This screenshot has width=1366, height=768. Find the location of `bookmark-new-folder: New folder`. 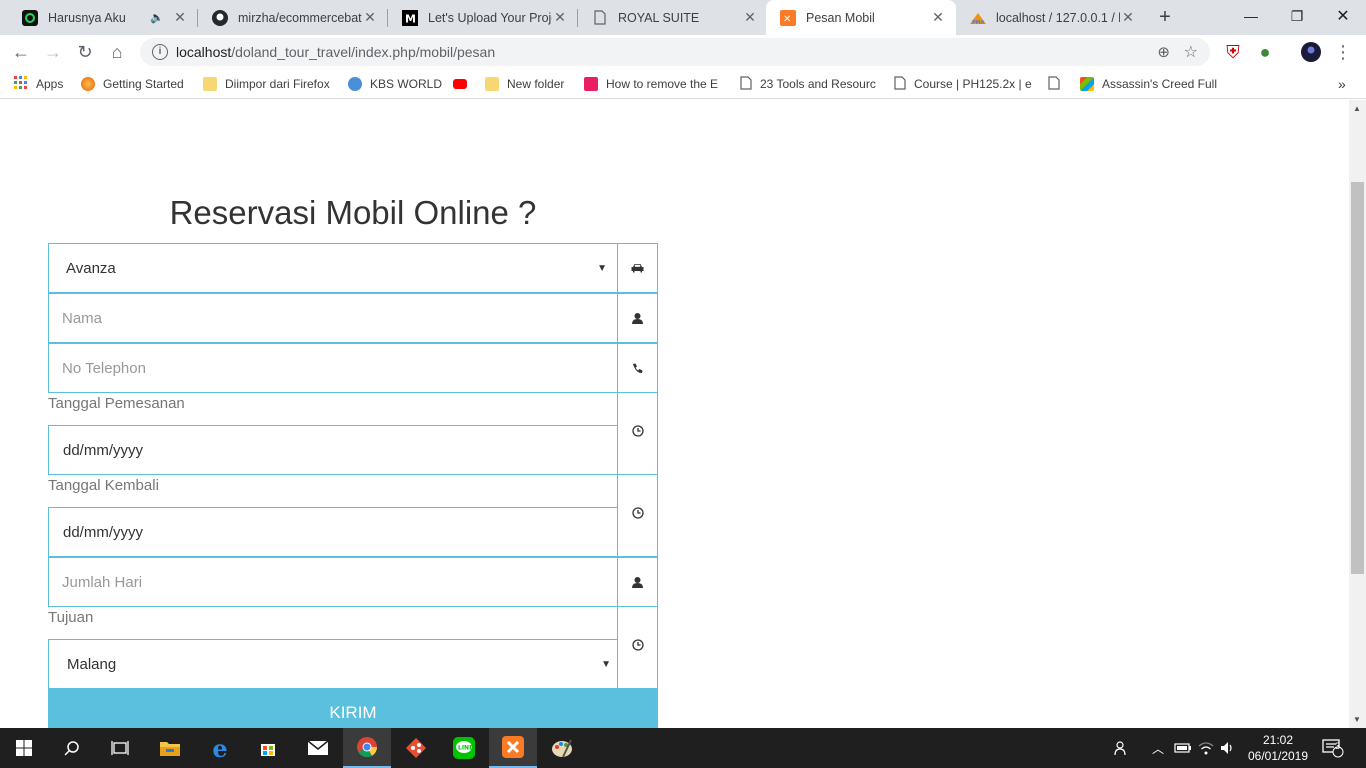

bookmark-new-folder: New folder is located at coordinates (524, 84).